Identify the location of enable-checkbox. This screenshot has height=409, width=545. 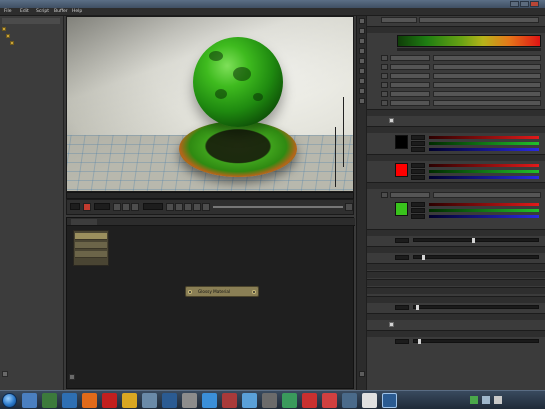
(391, 120).